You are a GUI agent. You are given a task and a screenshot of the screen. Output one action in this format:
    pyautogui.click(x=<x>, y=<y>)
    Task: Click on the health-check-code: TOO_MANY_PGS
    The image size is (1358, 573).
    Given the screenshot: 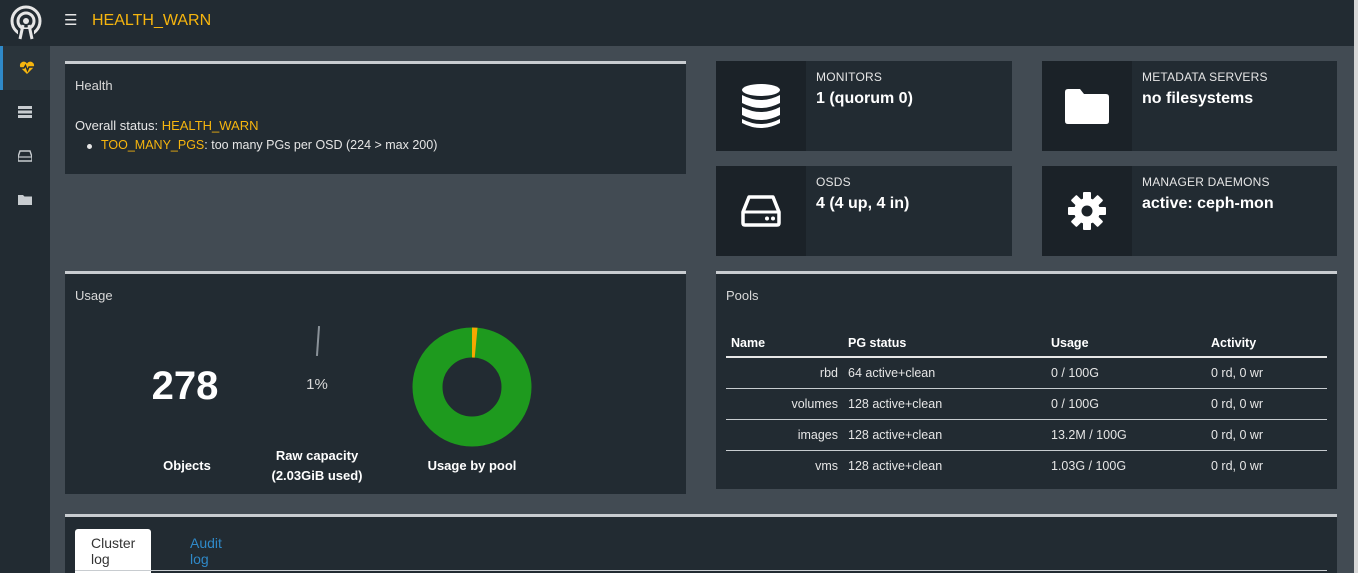 What is the action you would take?
    pyautogui.click(x=153, y=145)
    